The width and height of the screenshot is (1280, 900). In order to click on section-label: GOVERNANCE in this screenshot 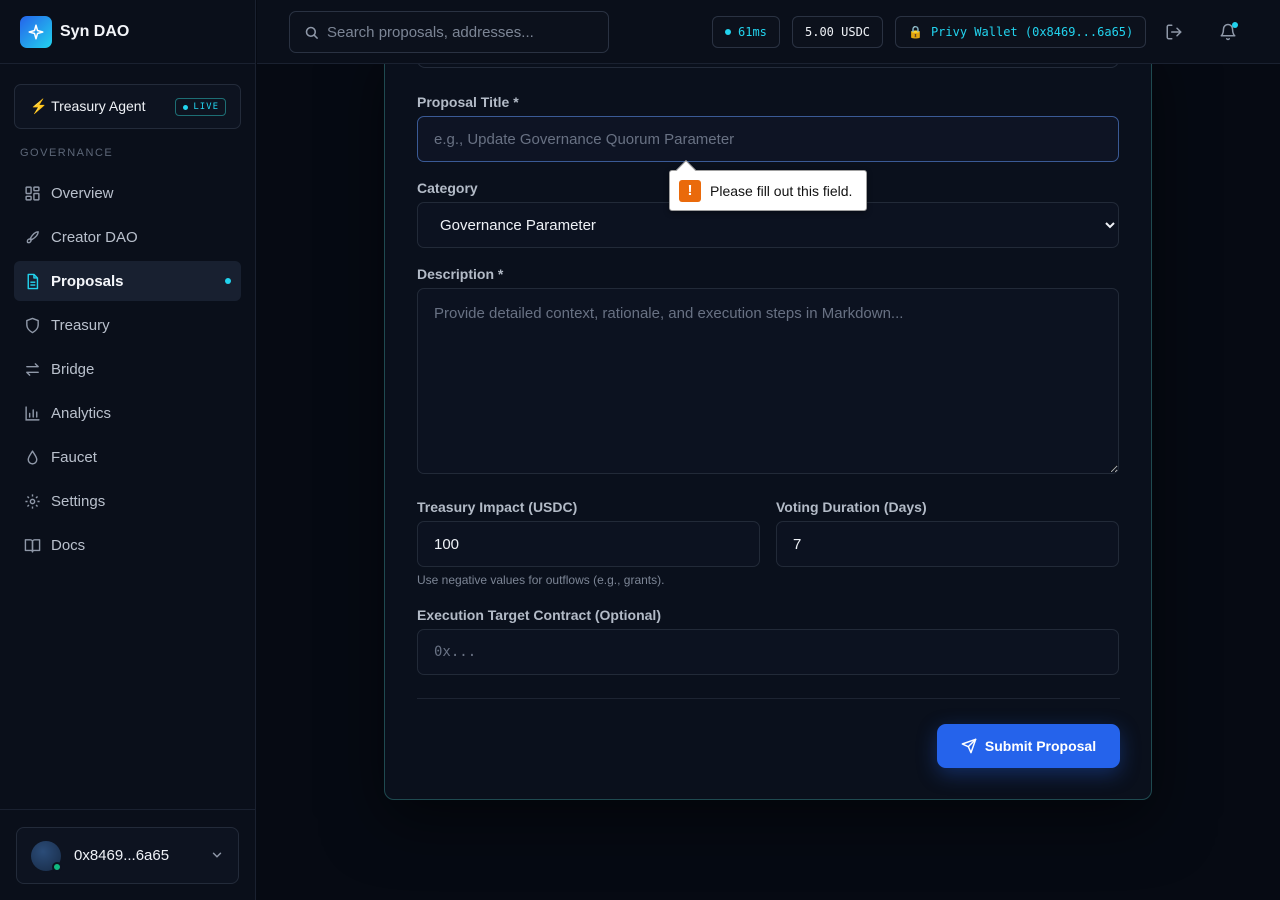, I will do `click(67, 153)`.